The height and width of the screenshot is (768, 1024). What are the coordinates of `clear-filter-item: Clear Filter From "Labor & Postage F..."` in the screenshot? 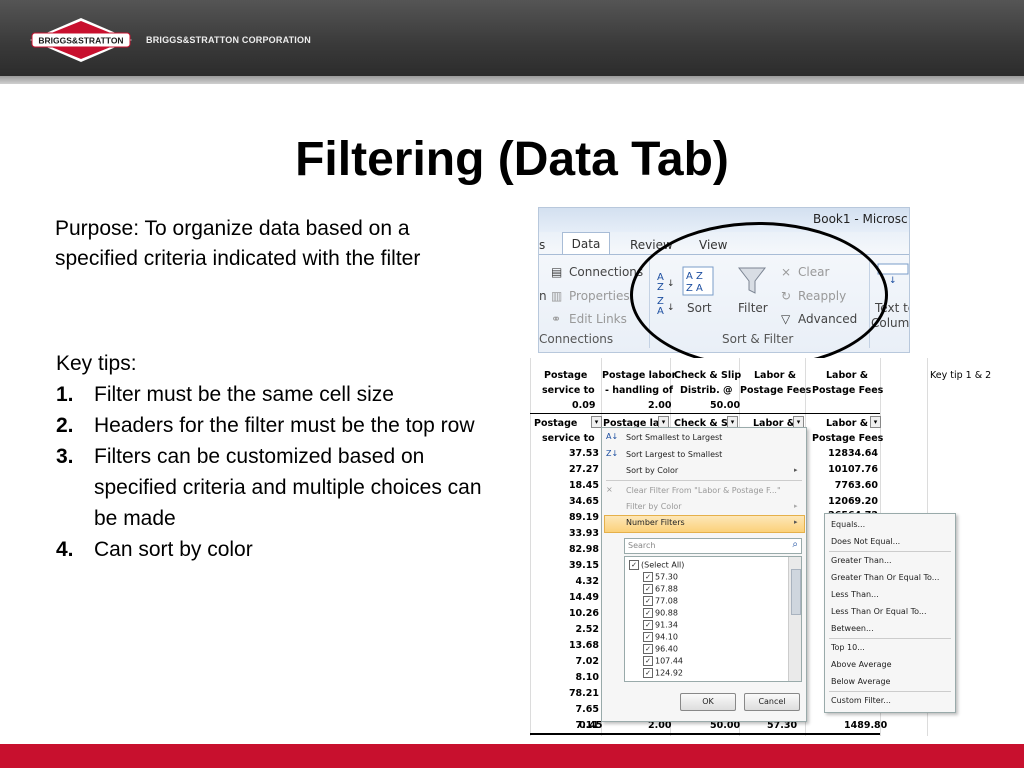 It's located at (703, 490).